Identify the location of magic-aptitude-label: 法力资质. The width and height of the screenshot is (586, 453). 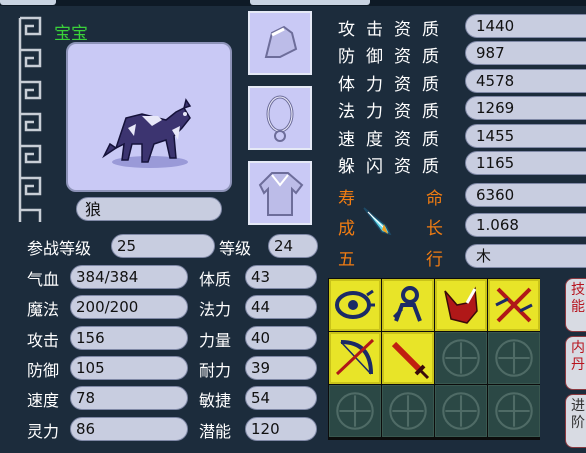
(394, 112).